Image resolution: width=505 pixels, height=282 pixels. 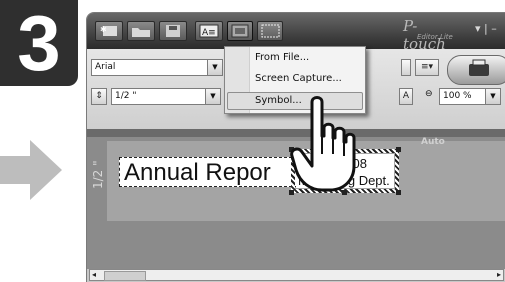 What do you see at coordinates (323, 144) in the screenshot?
I see `pointing-hand-icon` at bounding box center [323, 144].